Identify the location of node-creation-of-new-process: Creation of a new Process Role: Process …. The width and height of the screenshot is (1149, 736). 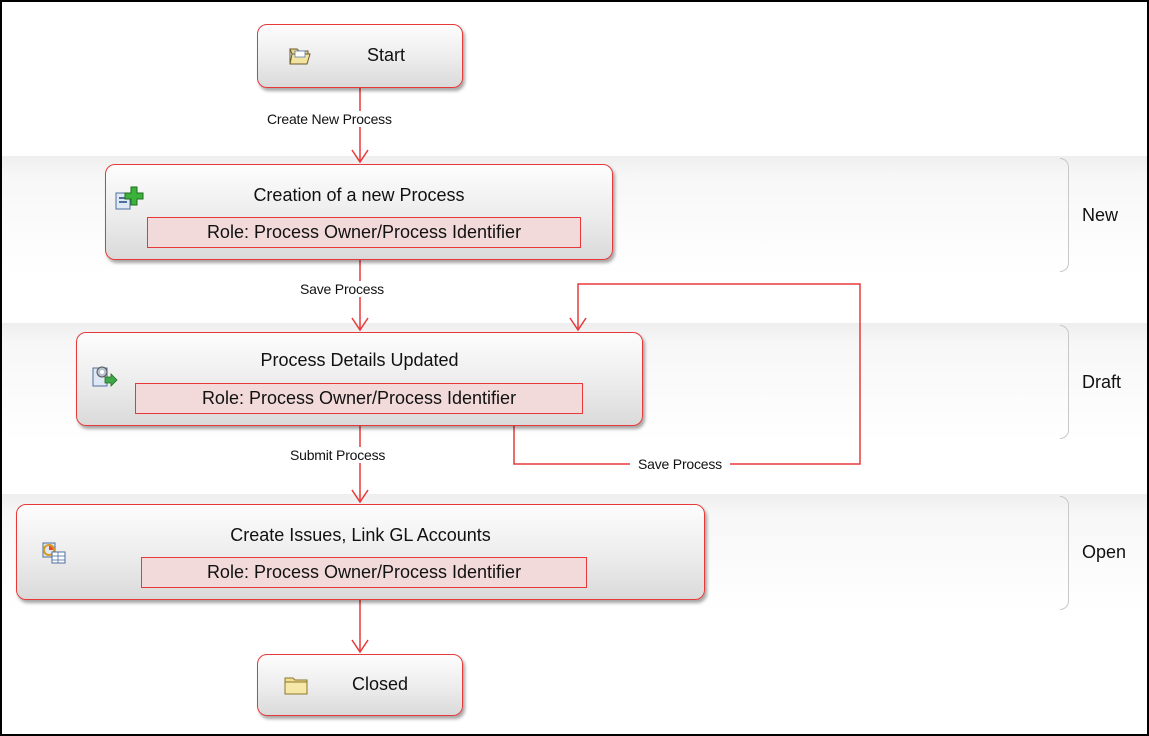
(359, 212).